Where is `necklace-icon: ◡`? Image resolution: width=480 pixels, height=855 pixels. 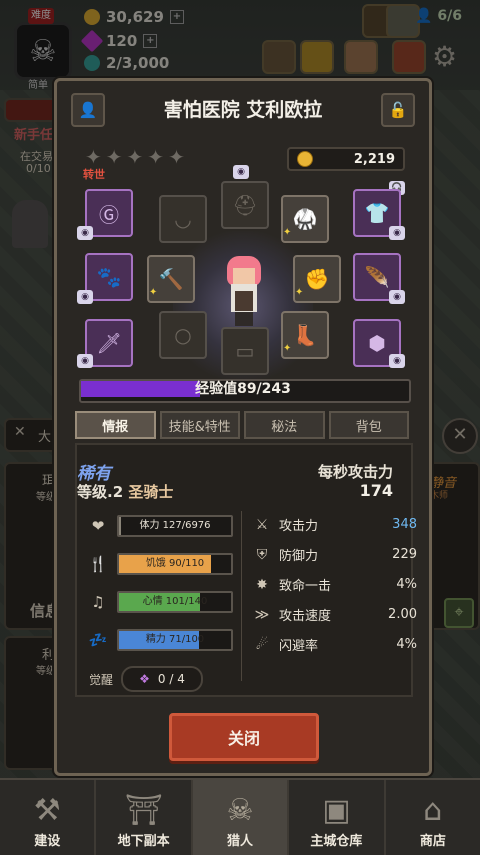
necklace-icon: ◡ is located at coordinates (183, 219).